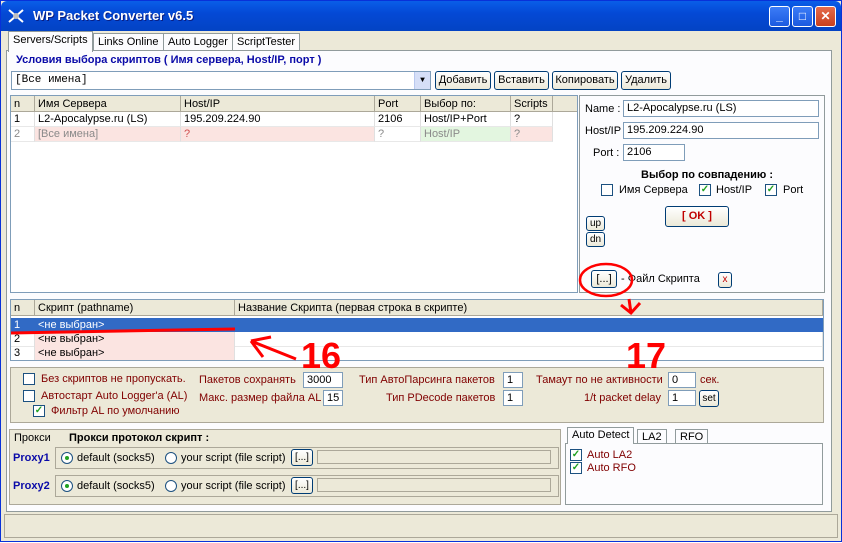 The width and height of the screenshot is (842, 543). I want to click on annotation-underline, so click(123, 331).